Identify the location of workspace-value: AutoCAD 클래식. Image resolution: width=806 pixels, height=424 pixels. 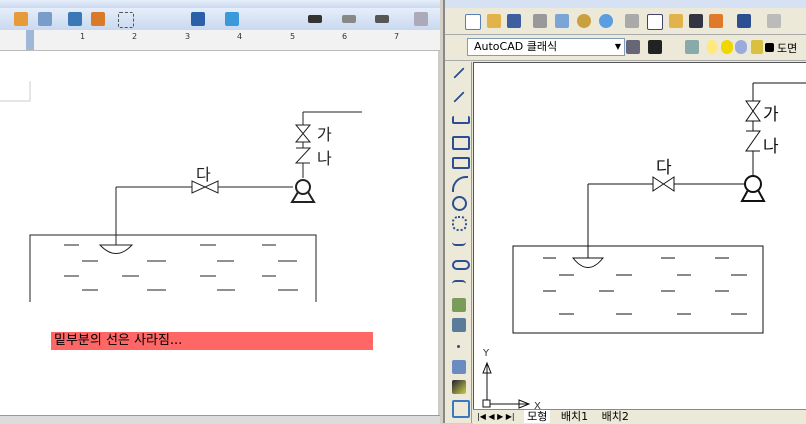
(516, 46).